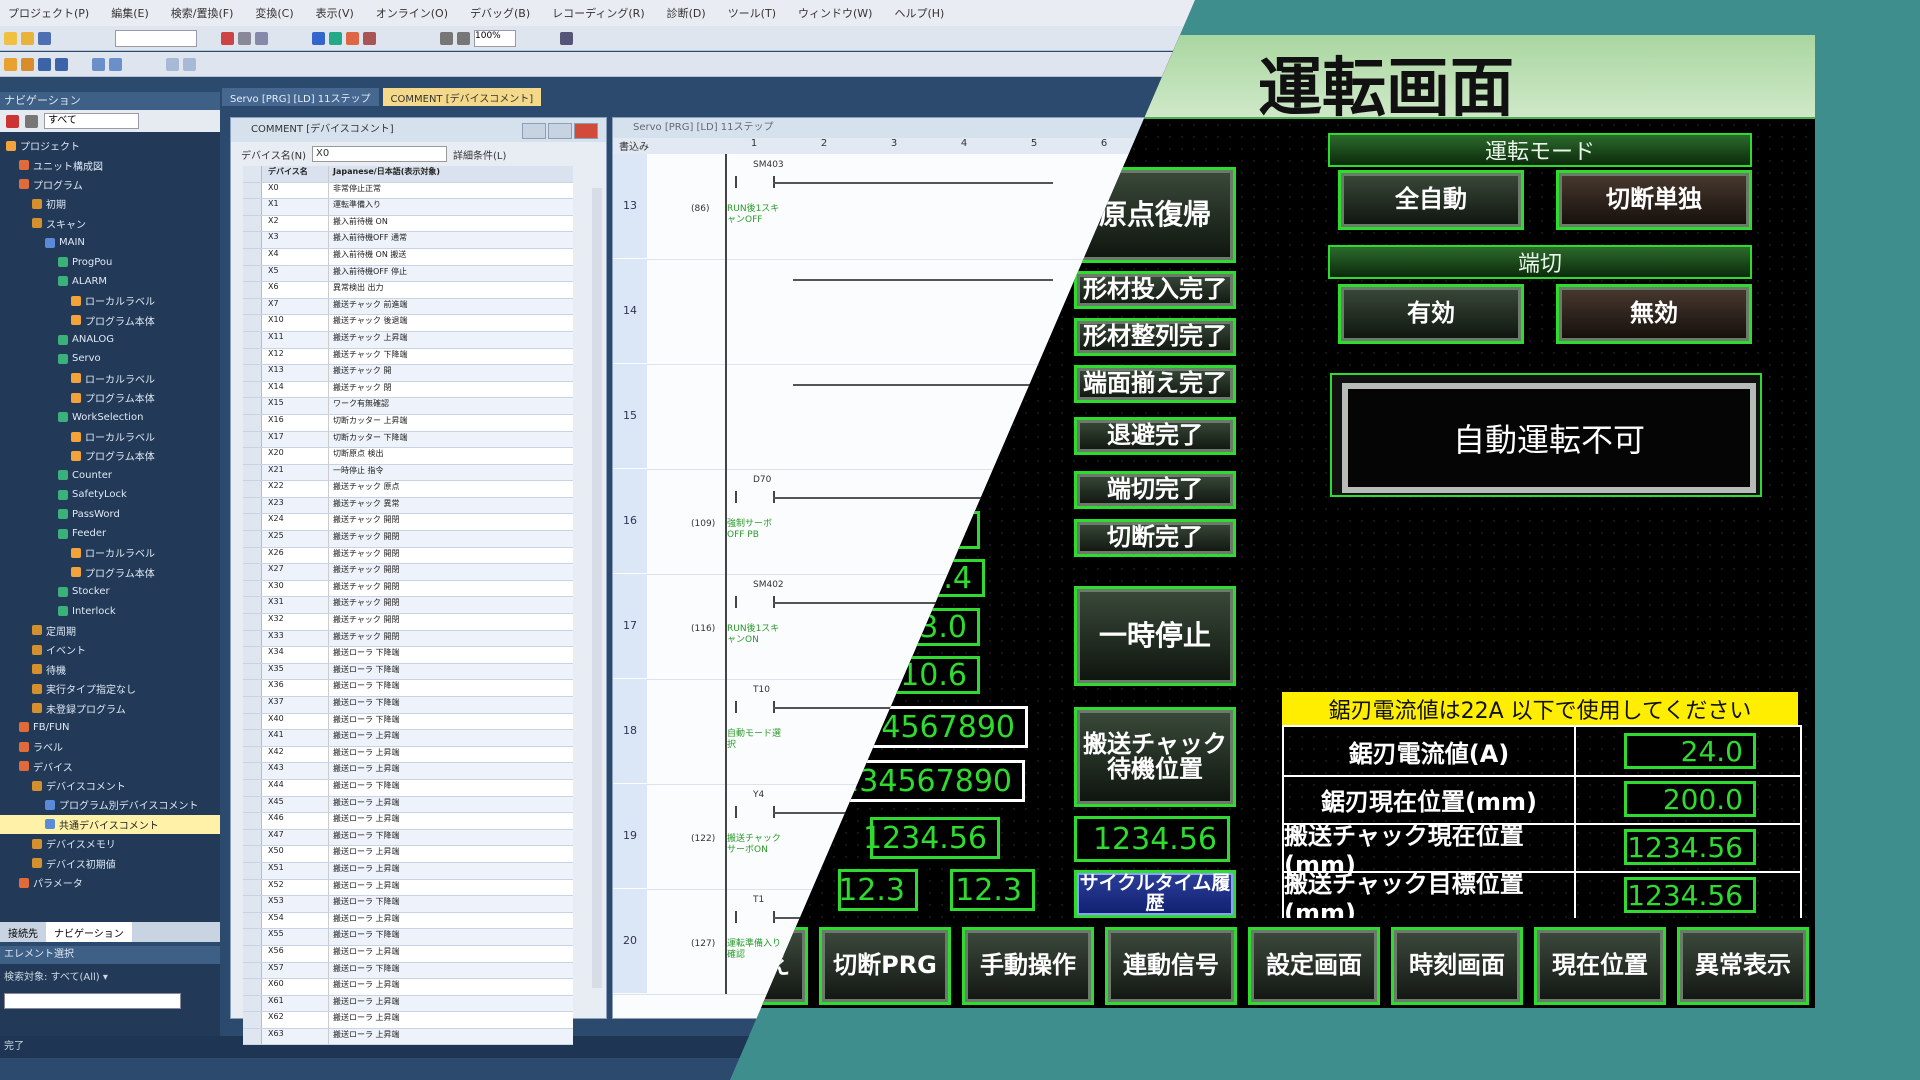 The height and width of the screenshot is (1080, 1920). I want to click on table-row: X60 搬送ローラ 上昇端, so click(408, 987).